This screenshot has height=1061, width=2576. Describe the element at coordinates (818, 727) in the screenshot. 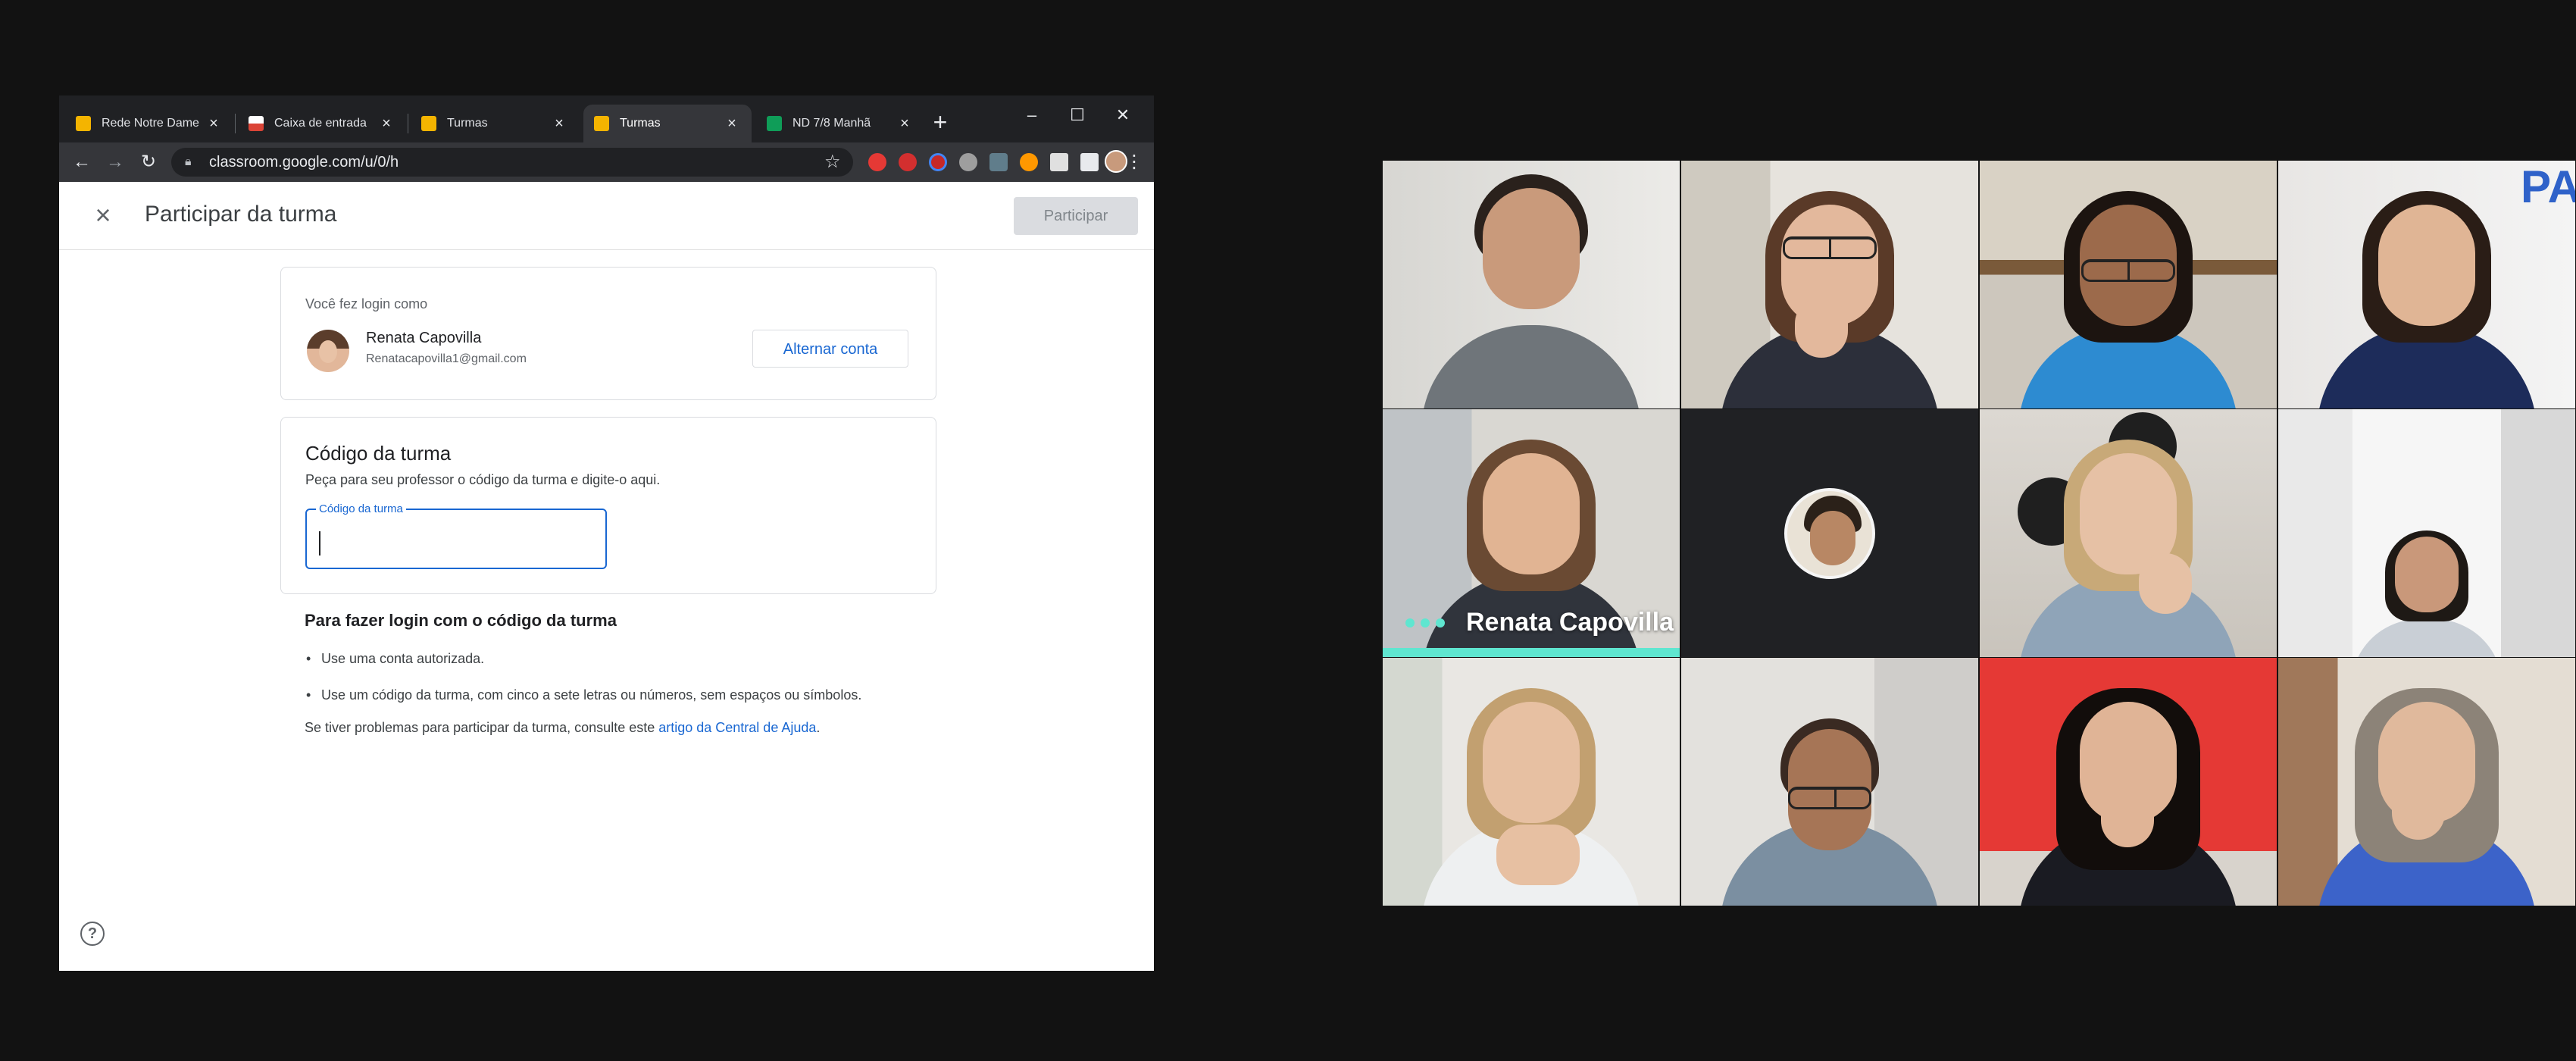

I see `help-footer-suffix: .` at that location.